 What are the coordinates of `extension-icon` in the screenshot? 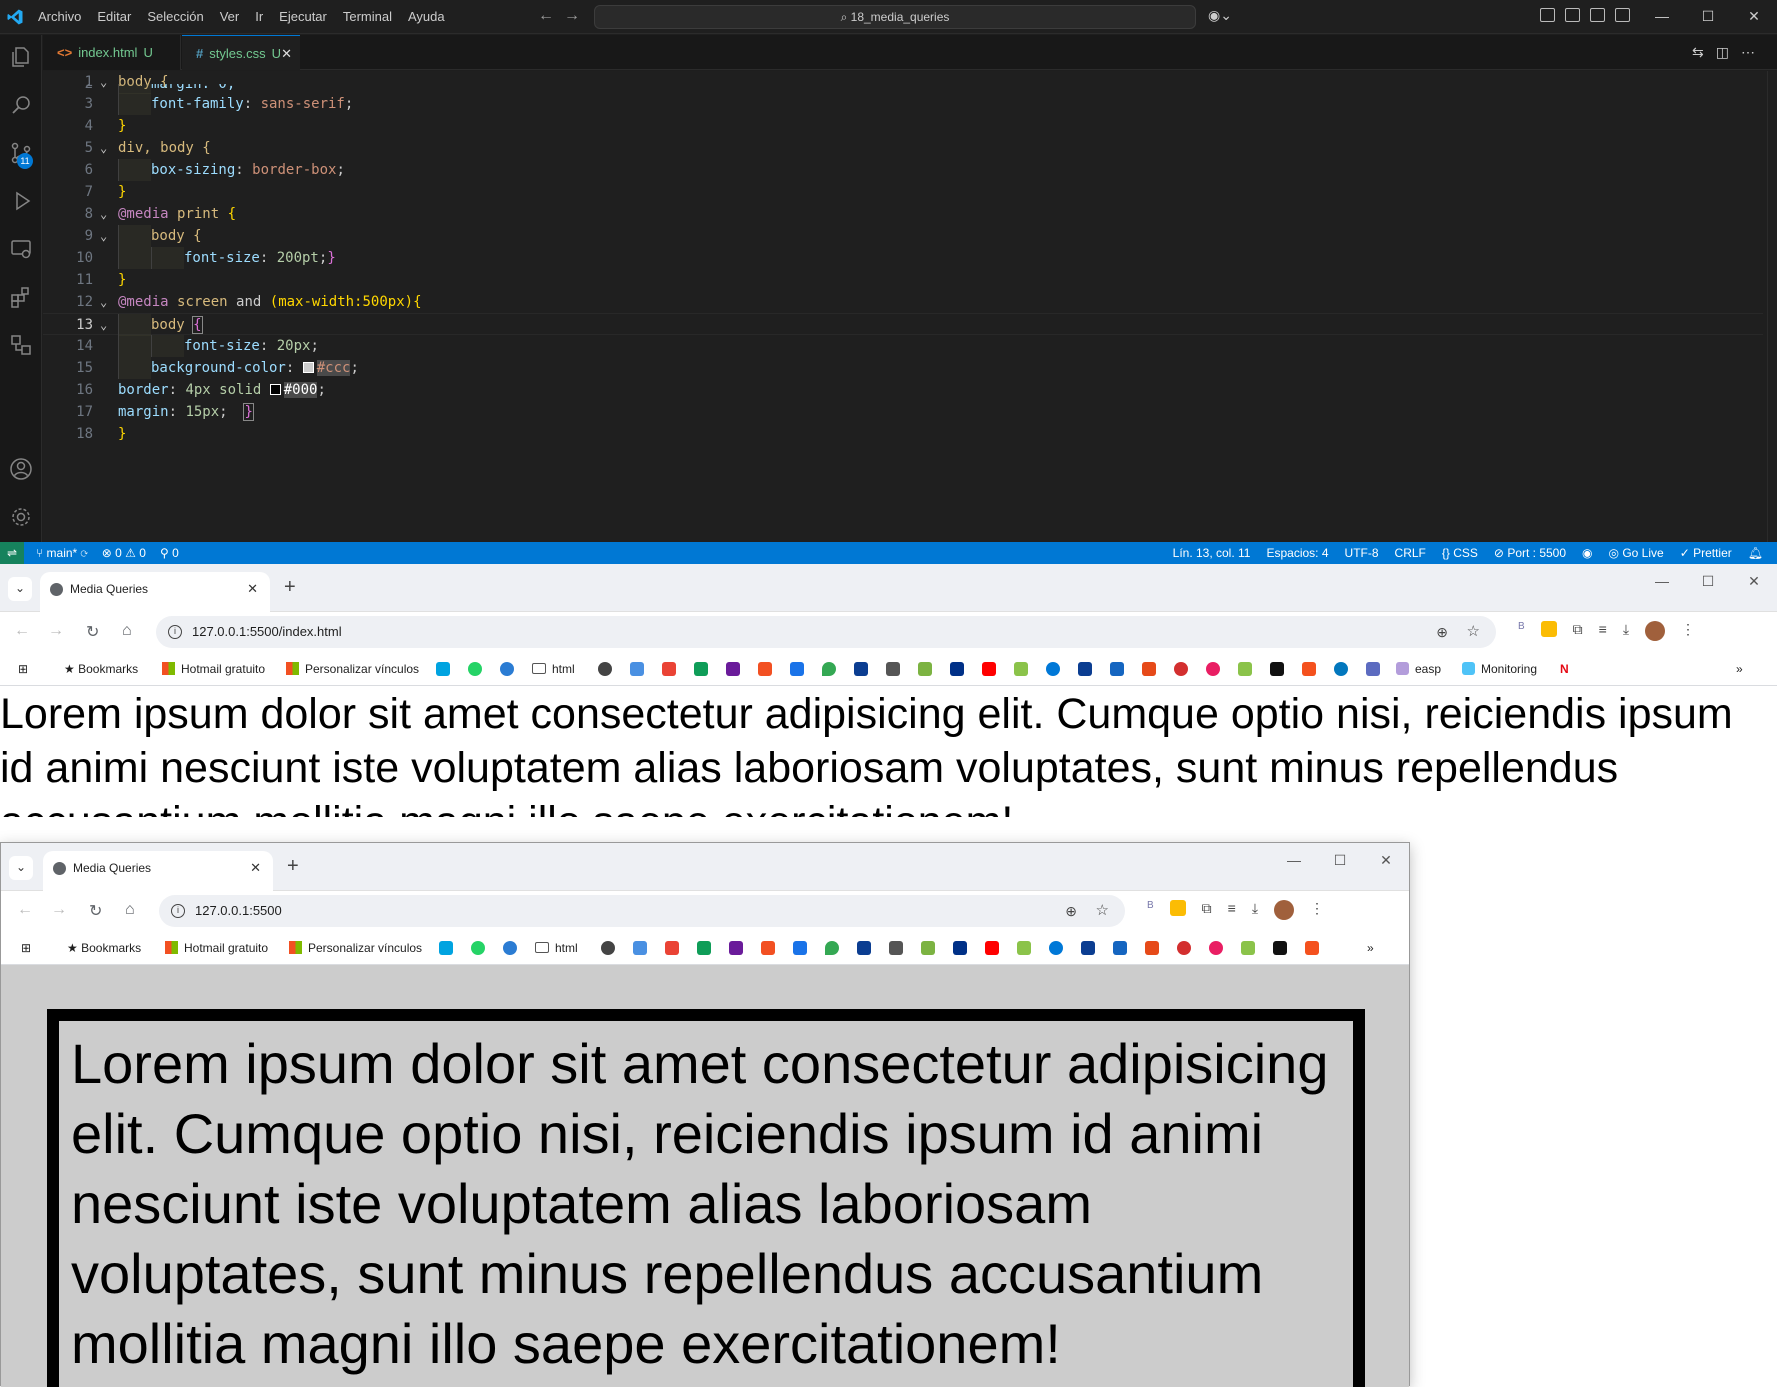 It's located at (1024, 948).